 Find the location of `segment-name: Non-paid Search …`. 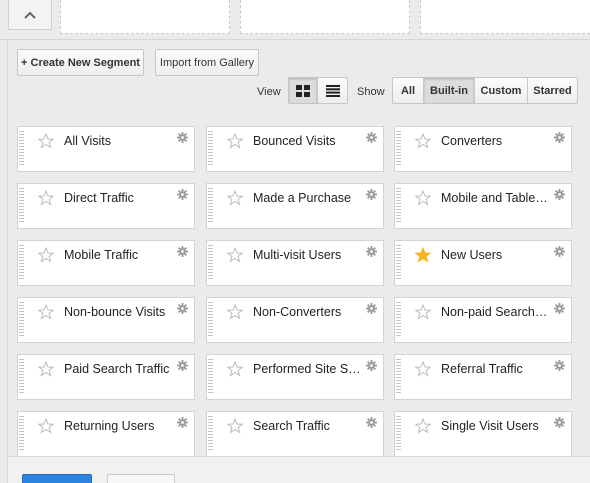

segment-name: Non-paid Search … is located at coordinates (495, 312).